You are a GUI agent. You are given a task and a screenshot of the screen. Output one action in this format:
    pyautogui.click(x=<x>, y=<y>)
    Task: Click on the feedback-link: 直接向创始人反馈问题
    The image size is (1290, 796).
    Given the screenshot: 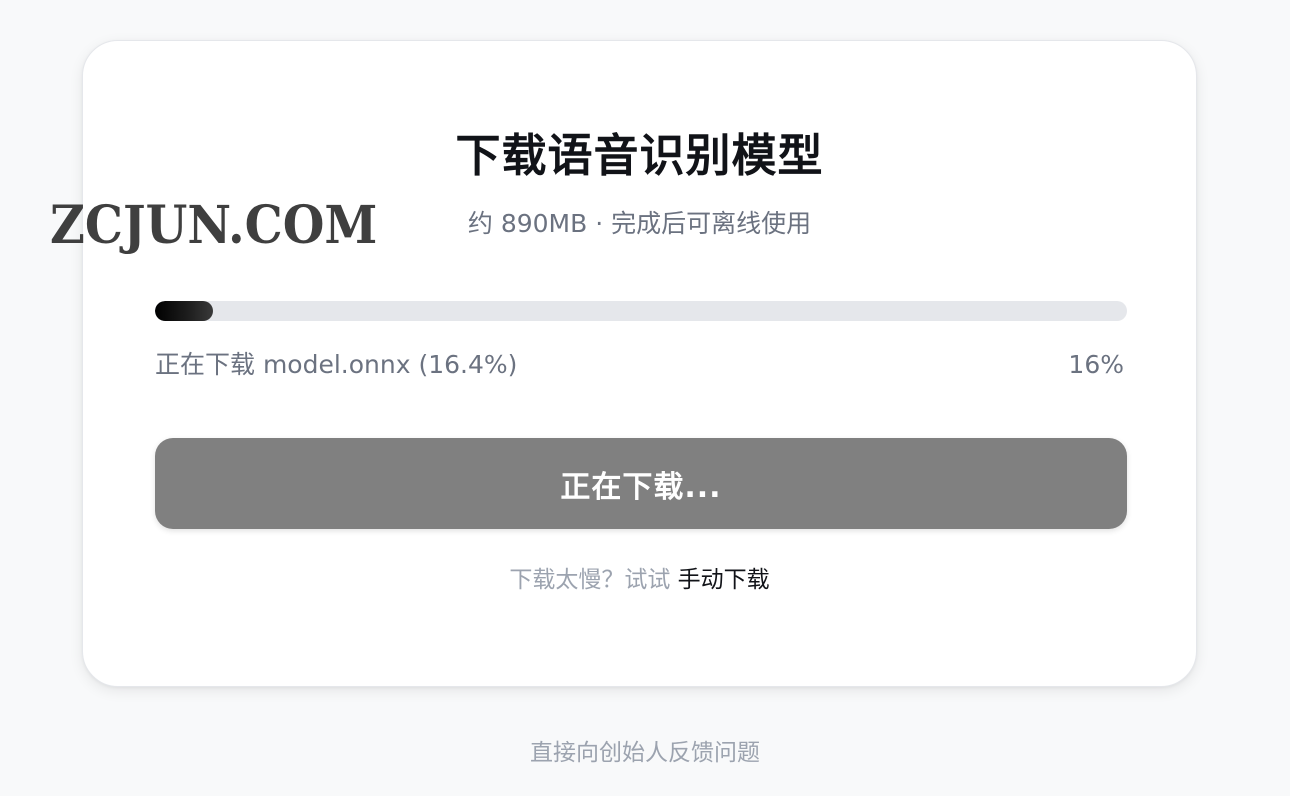 What is the action you would take?
    pyautogui.click(x=645, y=753)
    